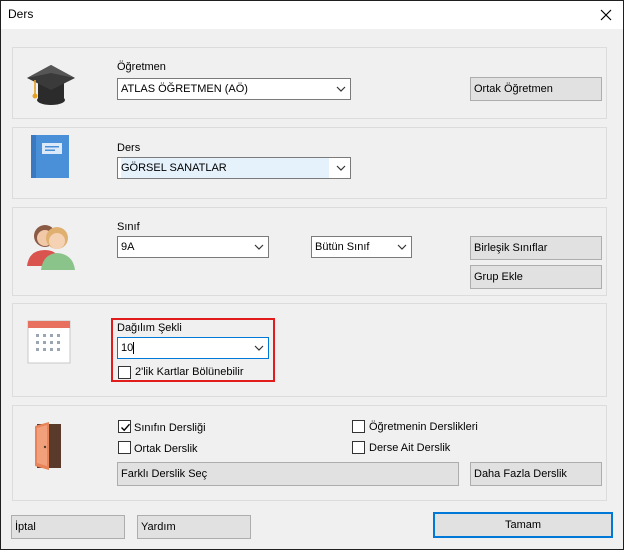  I want to click on teacher-dropdown: ATLAS ÖĞRETMEN (AÖ), so click(234, 89).